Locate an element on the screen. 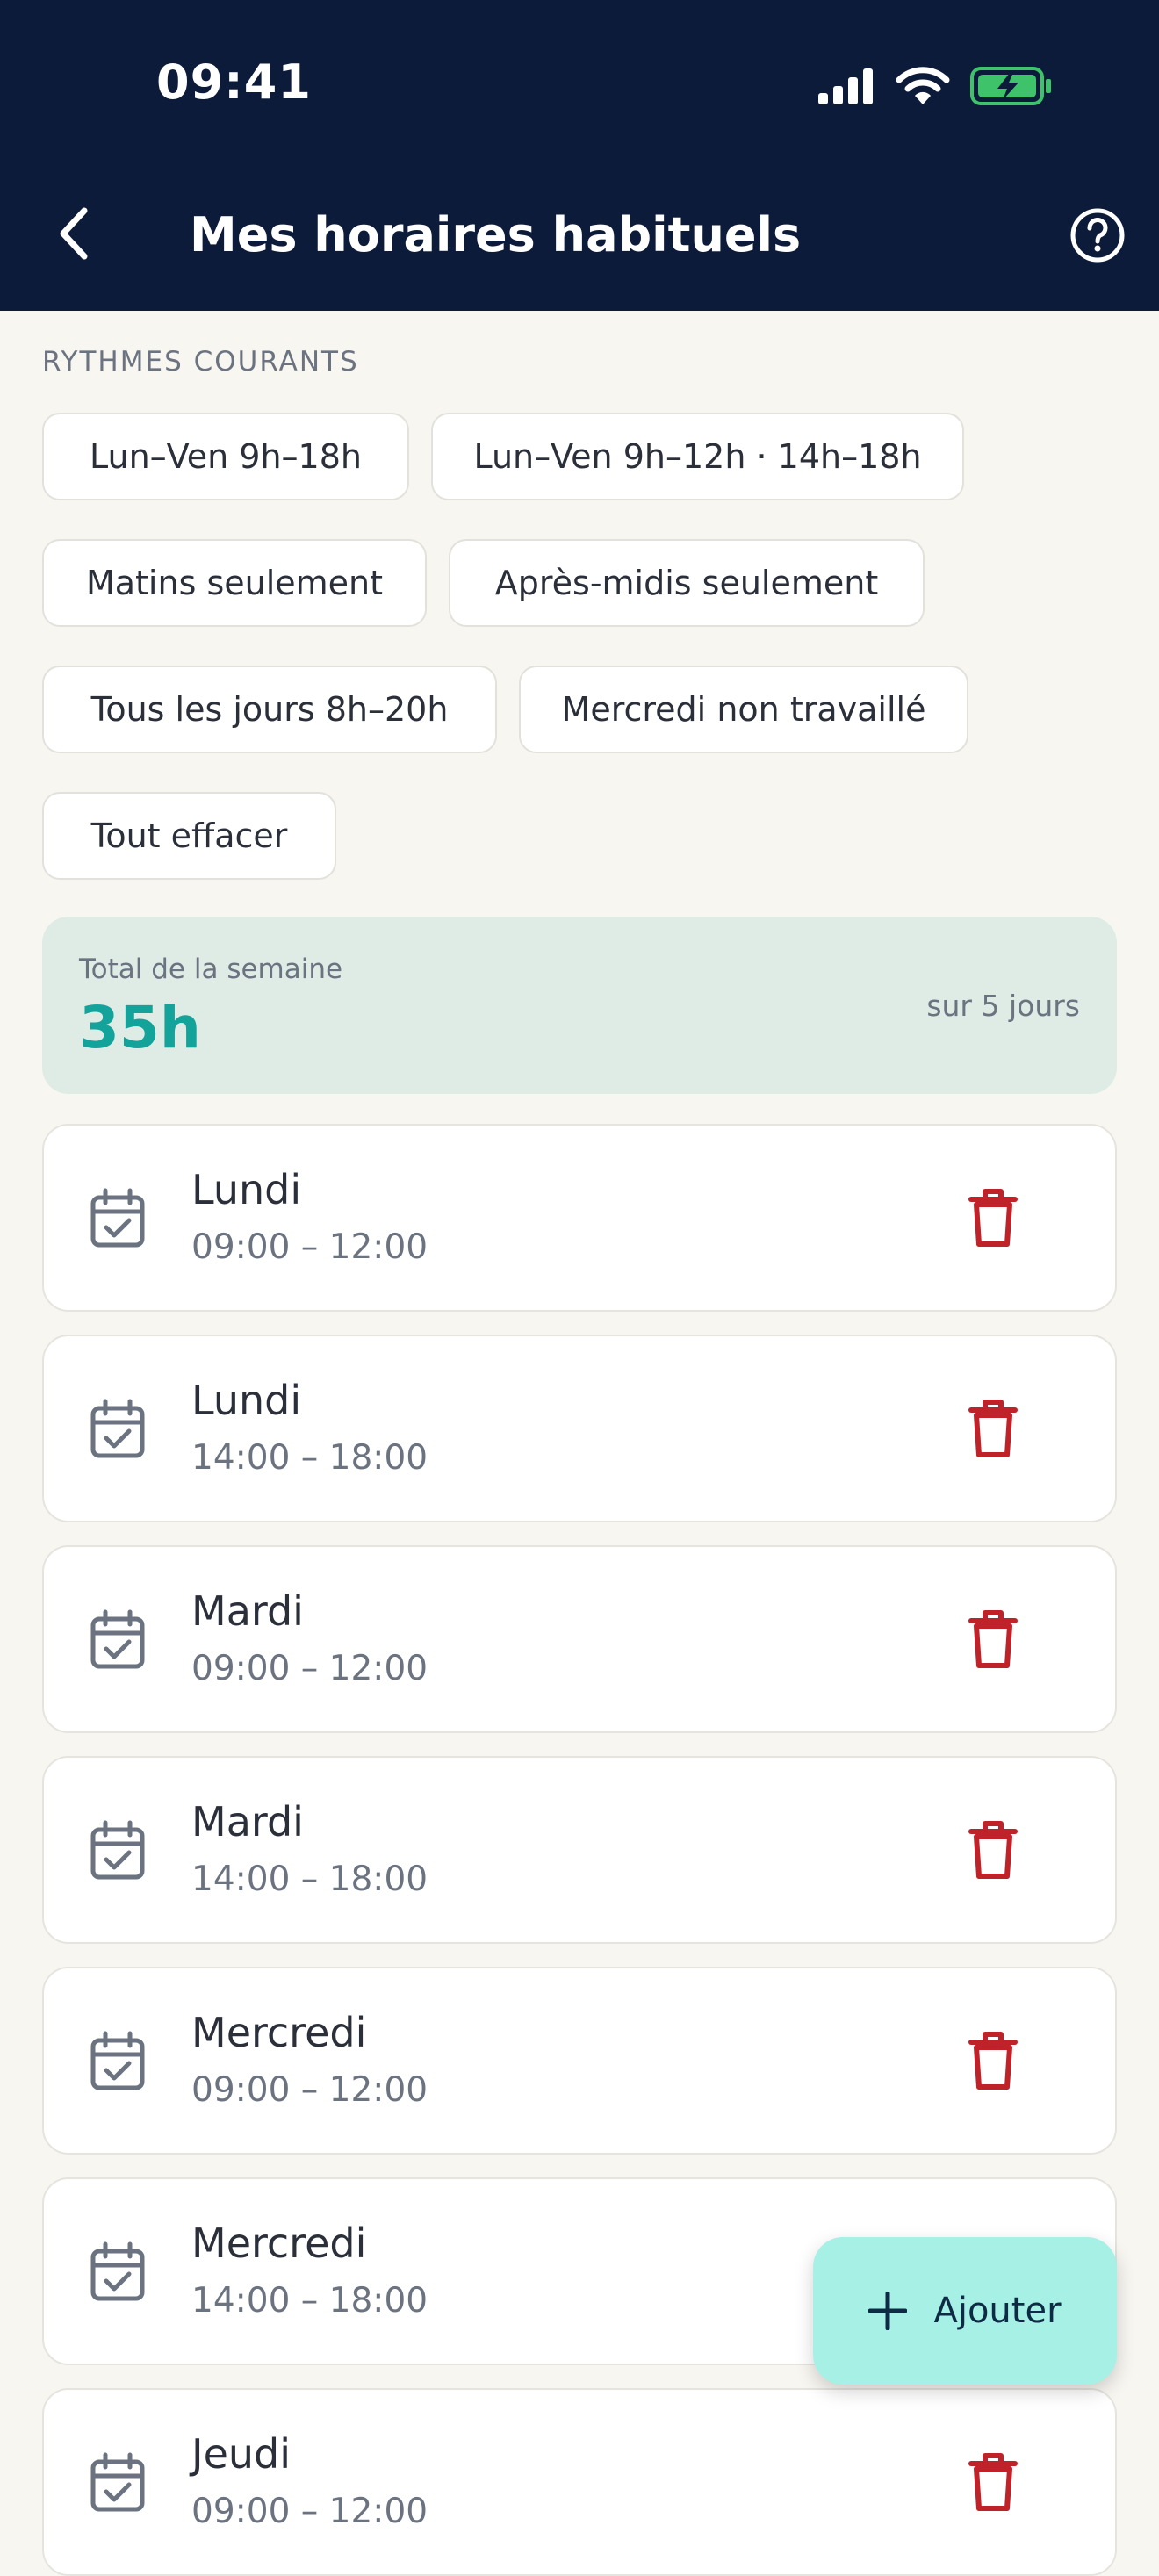 This screenshot has height=2576, width=1159. add-slot-button: Ajouter is located at coordinates (965, 2311).